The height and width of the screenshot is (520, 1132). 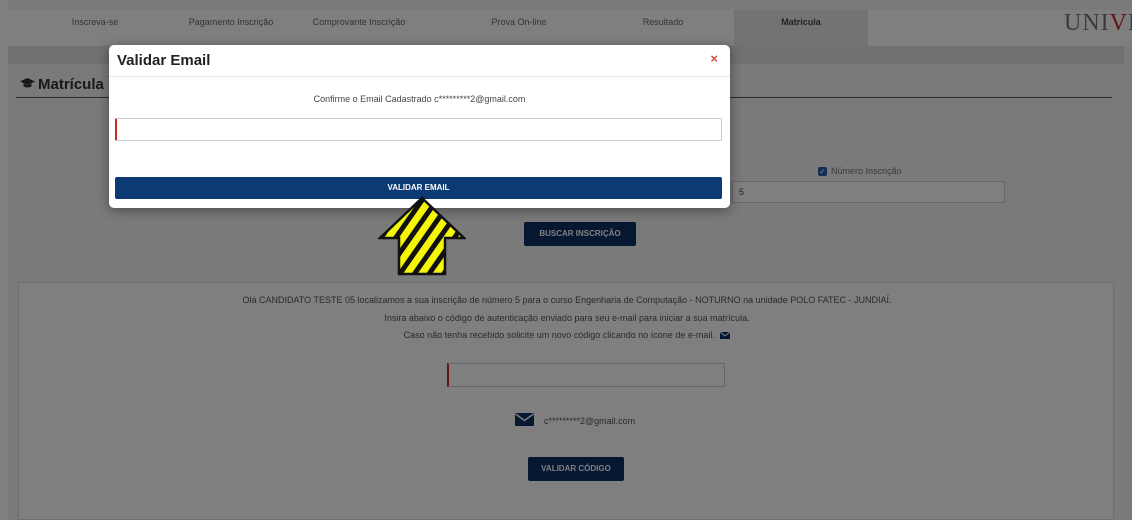 What do you see at coordinates (418, 129) in the screenshot?
I see `email-confirm-input` at bounding box center [418, 129].